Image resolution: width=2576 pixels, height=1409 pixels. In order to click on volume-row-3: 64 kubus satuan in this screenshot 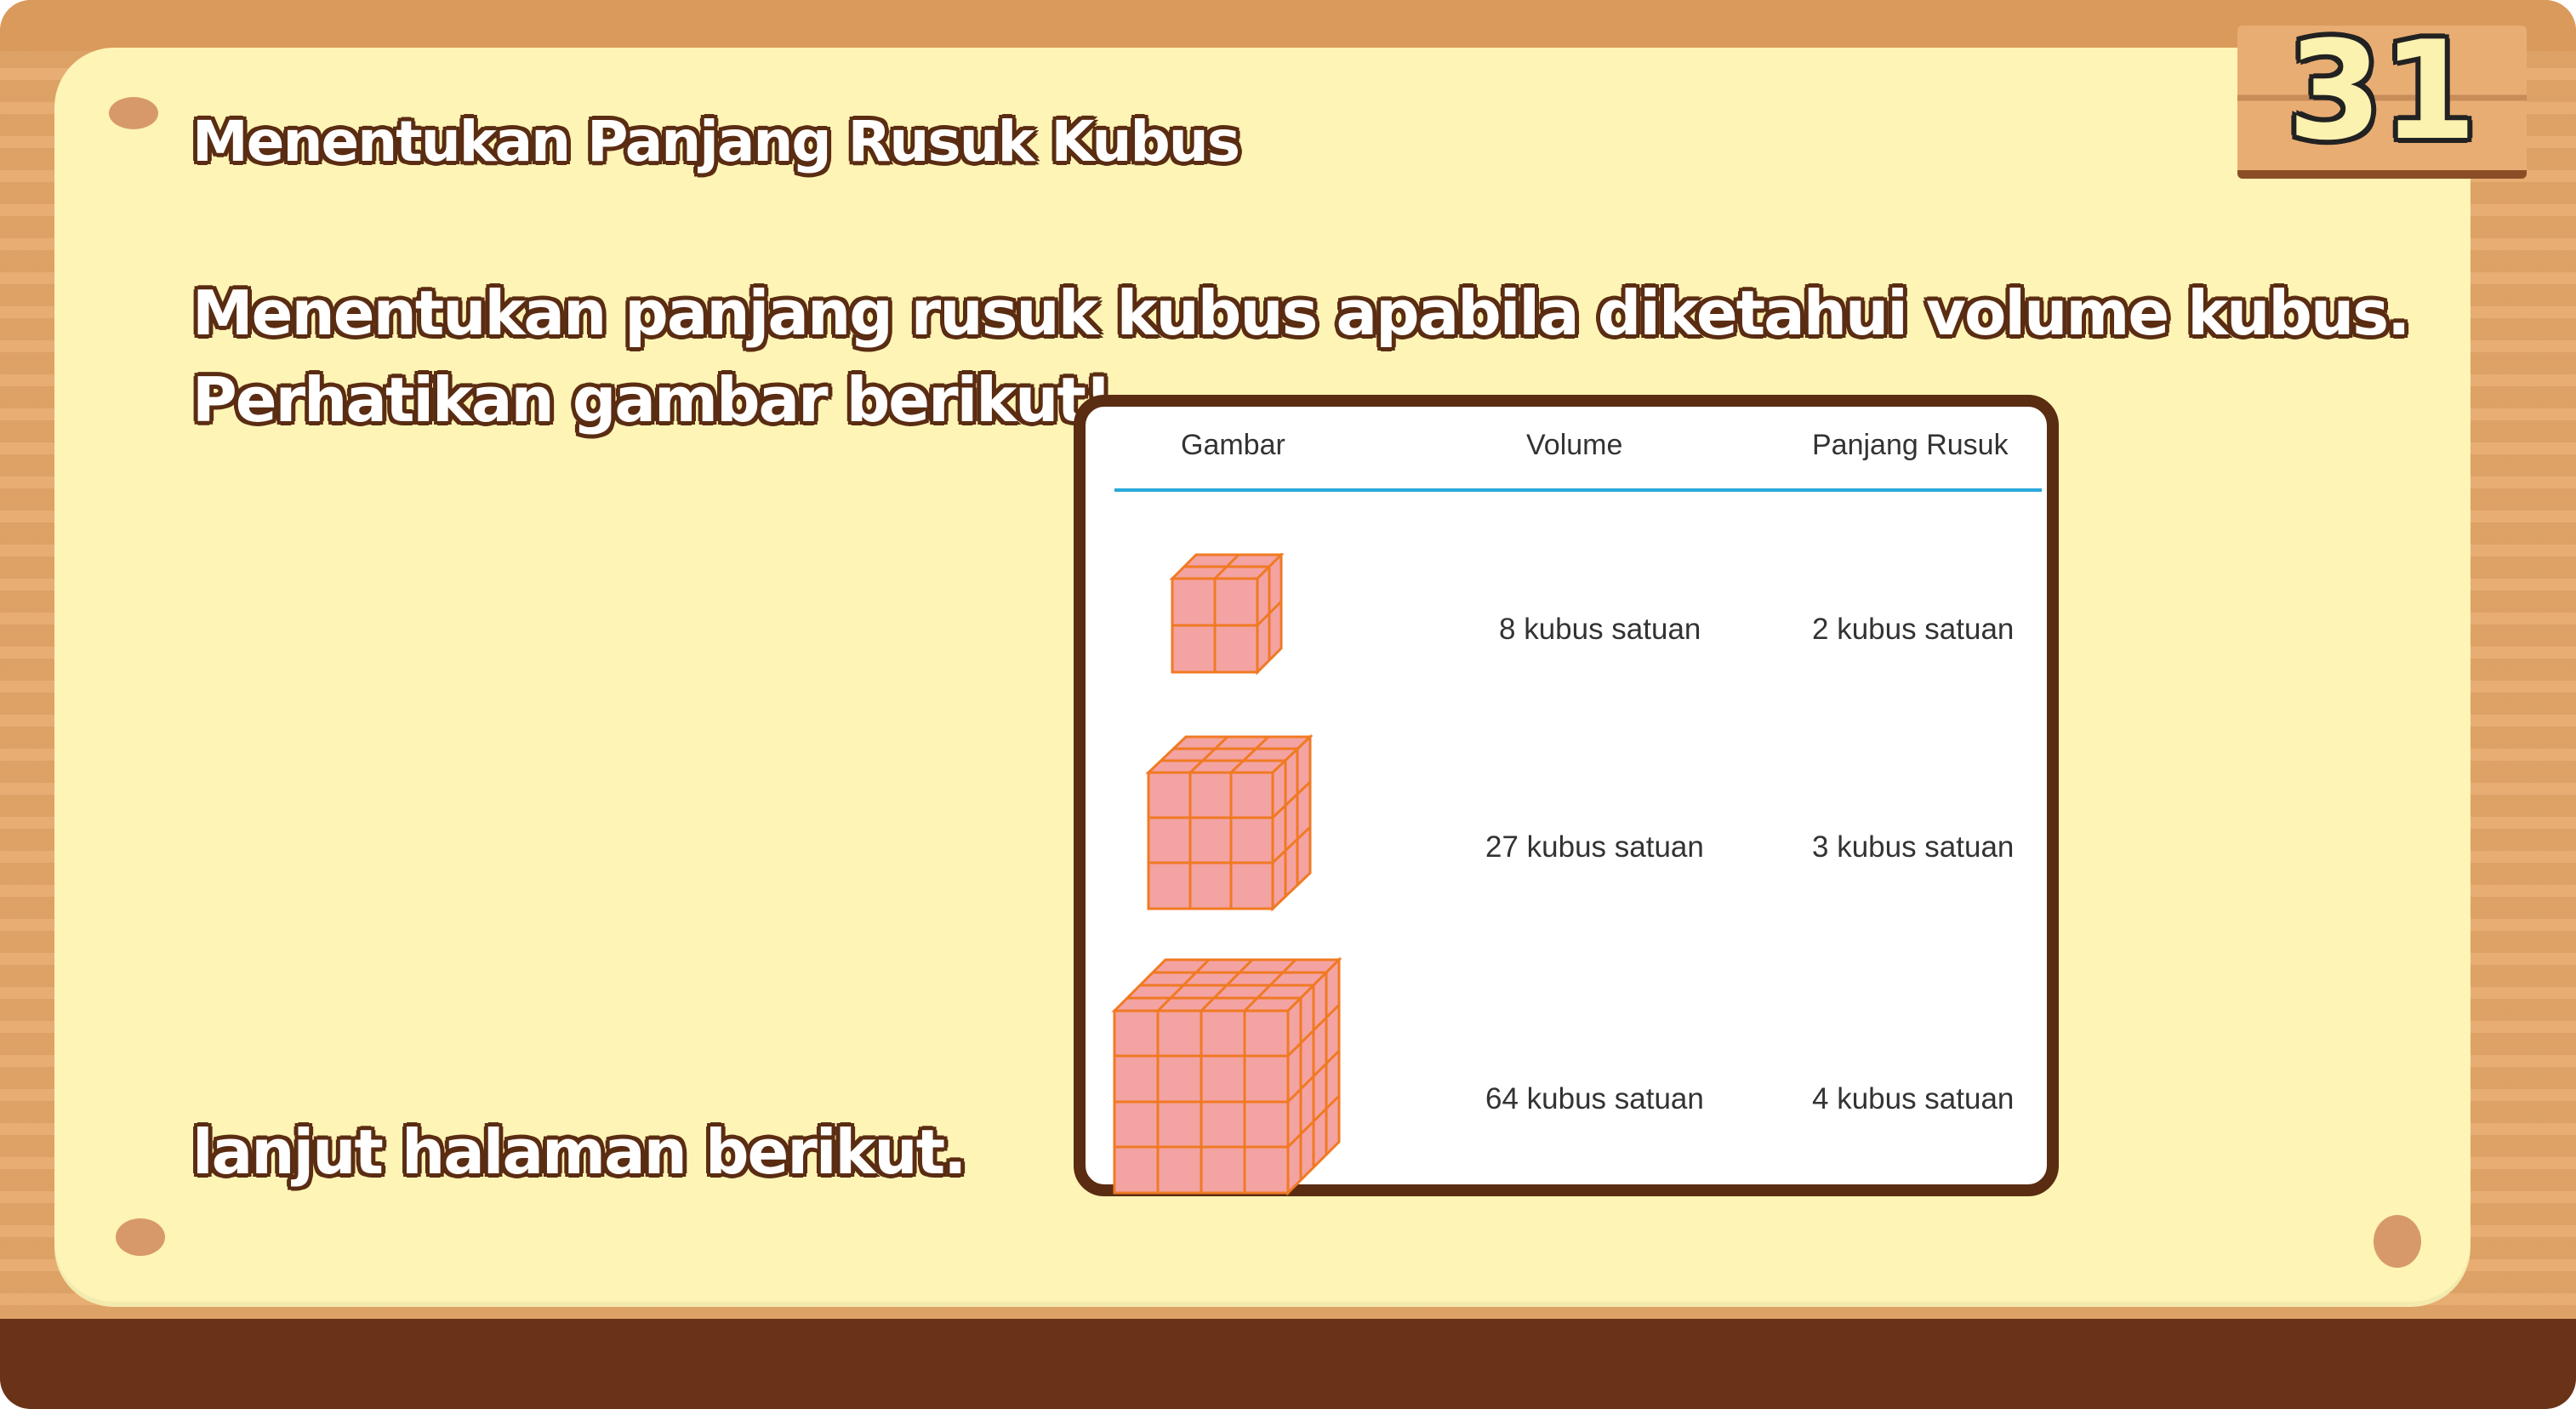, I will do `click(1594, 1098)`.